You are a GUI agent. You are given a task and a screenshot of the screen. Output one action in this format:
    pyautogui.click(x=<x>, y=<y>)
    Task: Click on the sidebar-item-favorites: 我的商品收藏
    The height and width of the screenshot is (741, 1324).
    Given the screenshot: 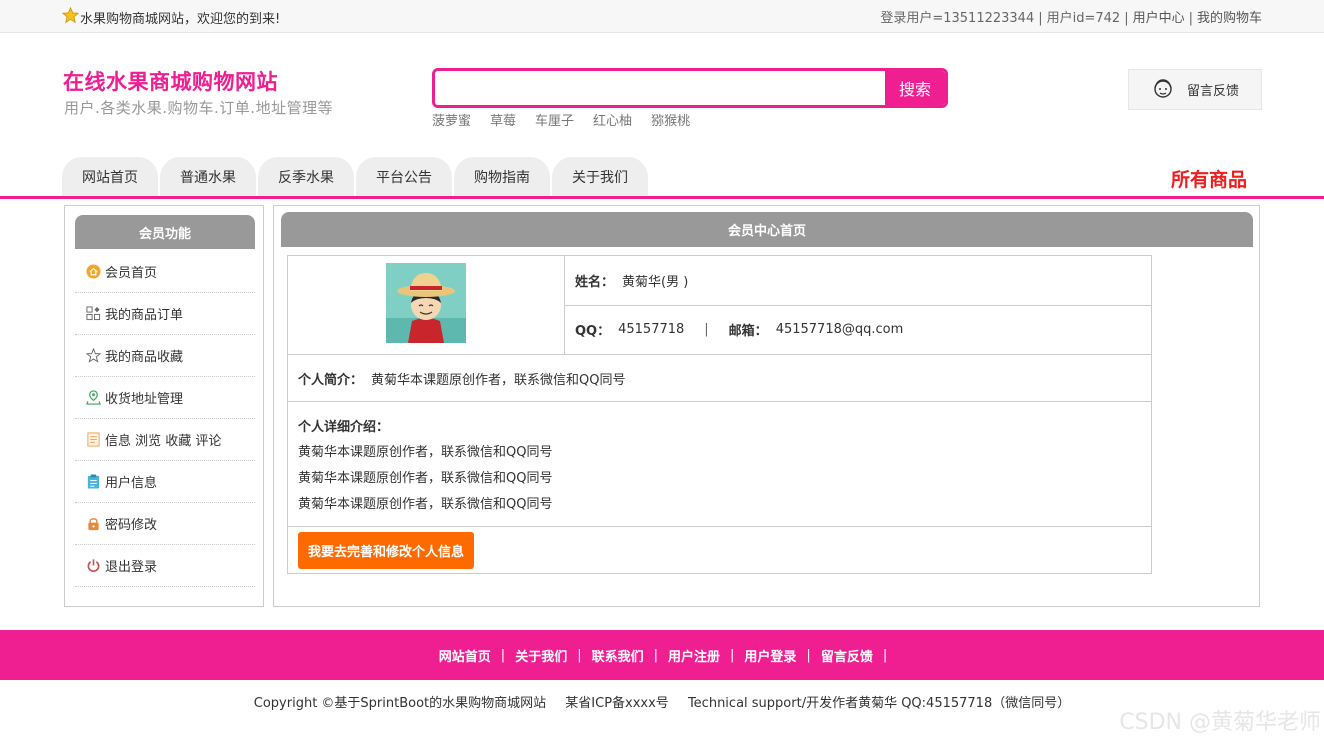 What is the action you would take?
    pyautogui.click(x=165, y=356)
    